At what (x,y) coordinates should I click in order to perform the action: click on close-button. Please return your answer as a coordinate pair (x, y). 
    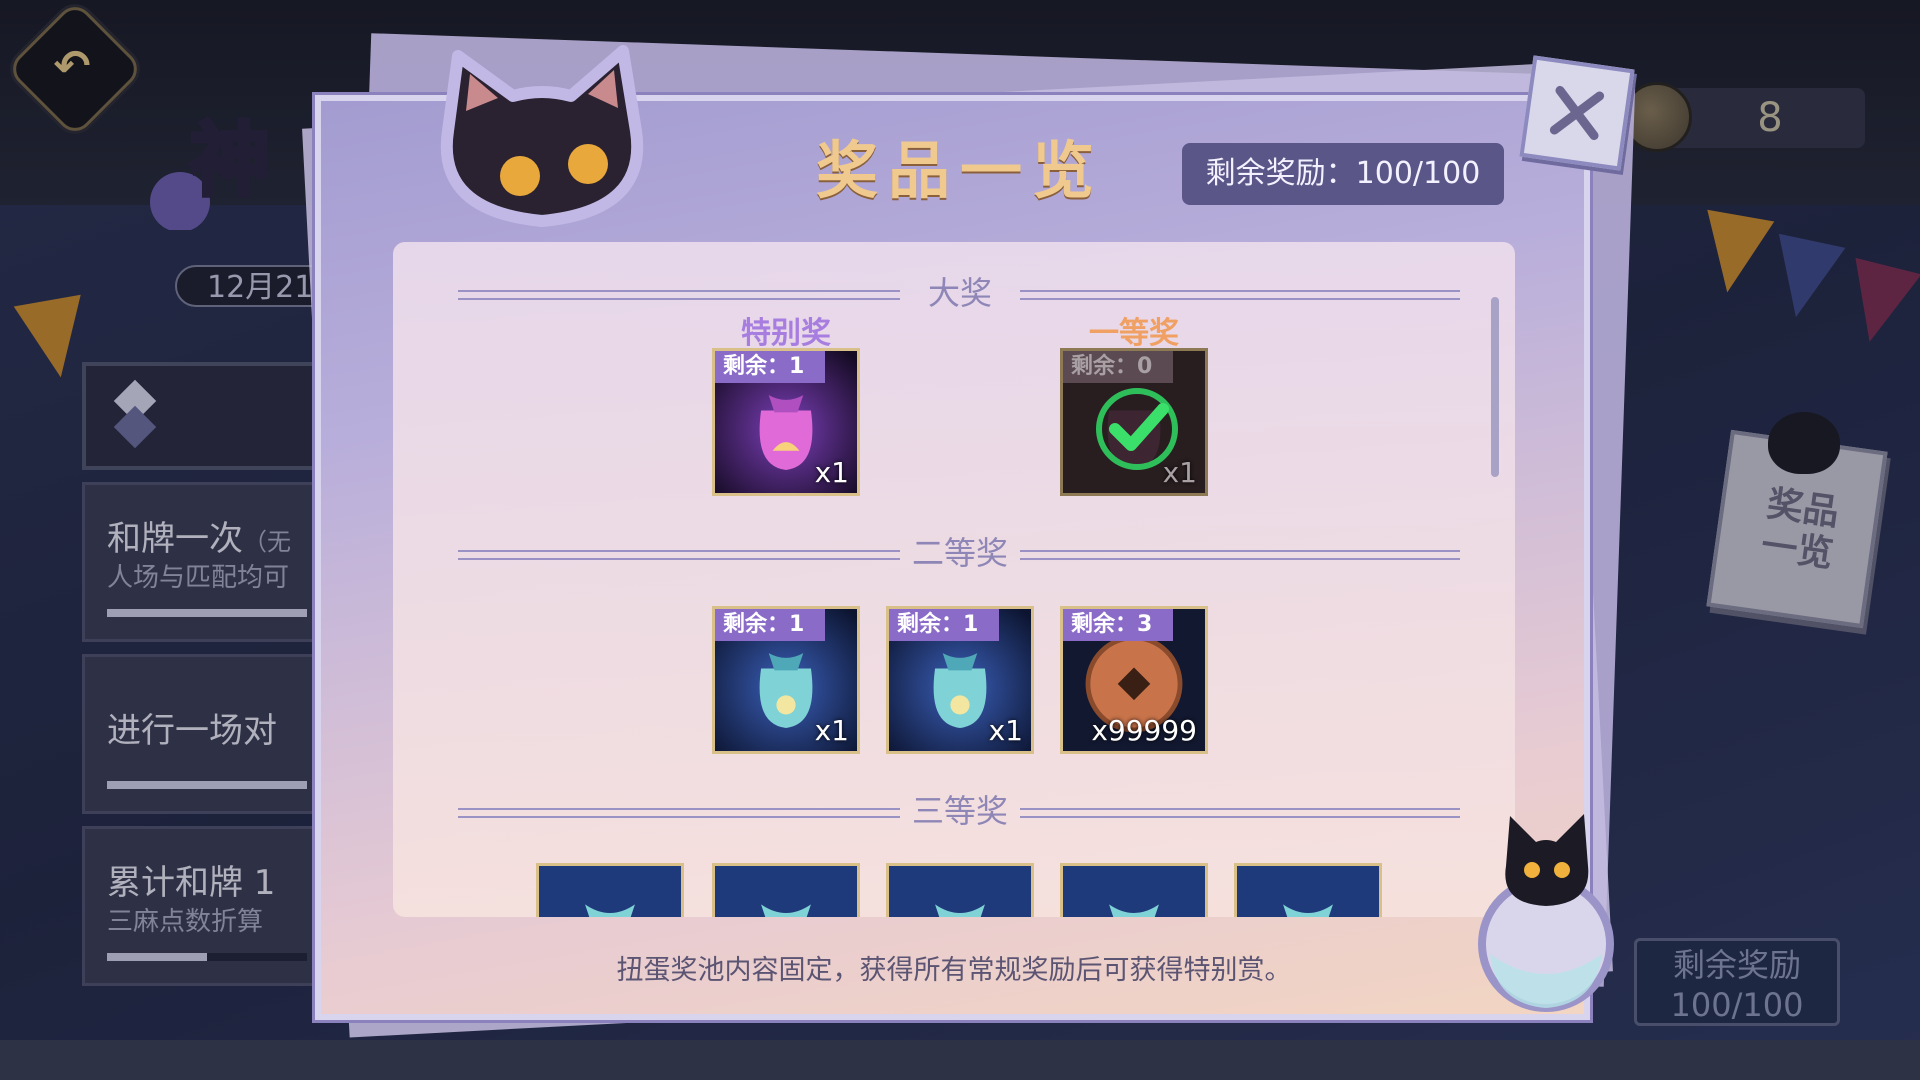
    Looking at the image, I should click on (1577, 113).